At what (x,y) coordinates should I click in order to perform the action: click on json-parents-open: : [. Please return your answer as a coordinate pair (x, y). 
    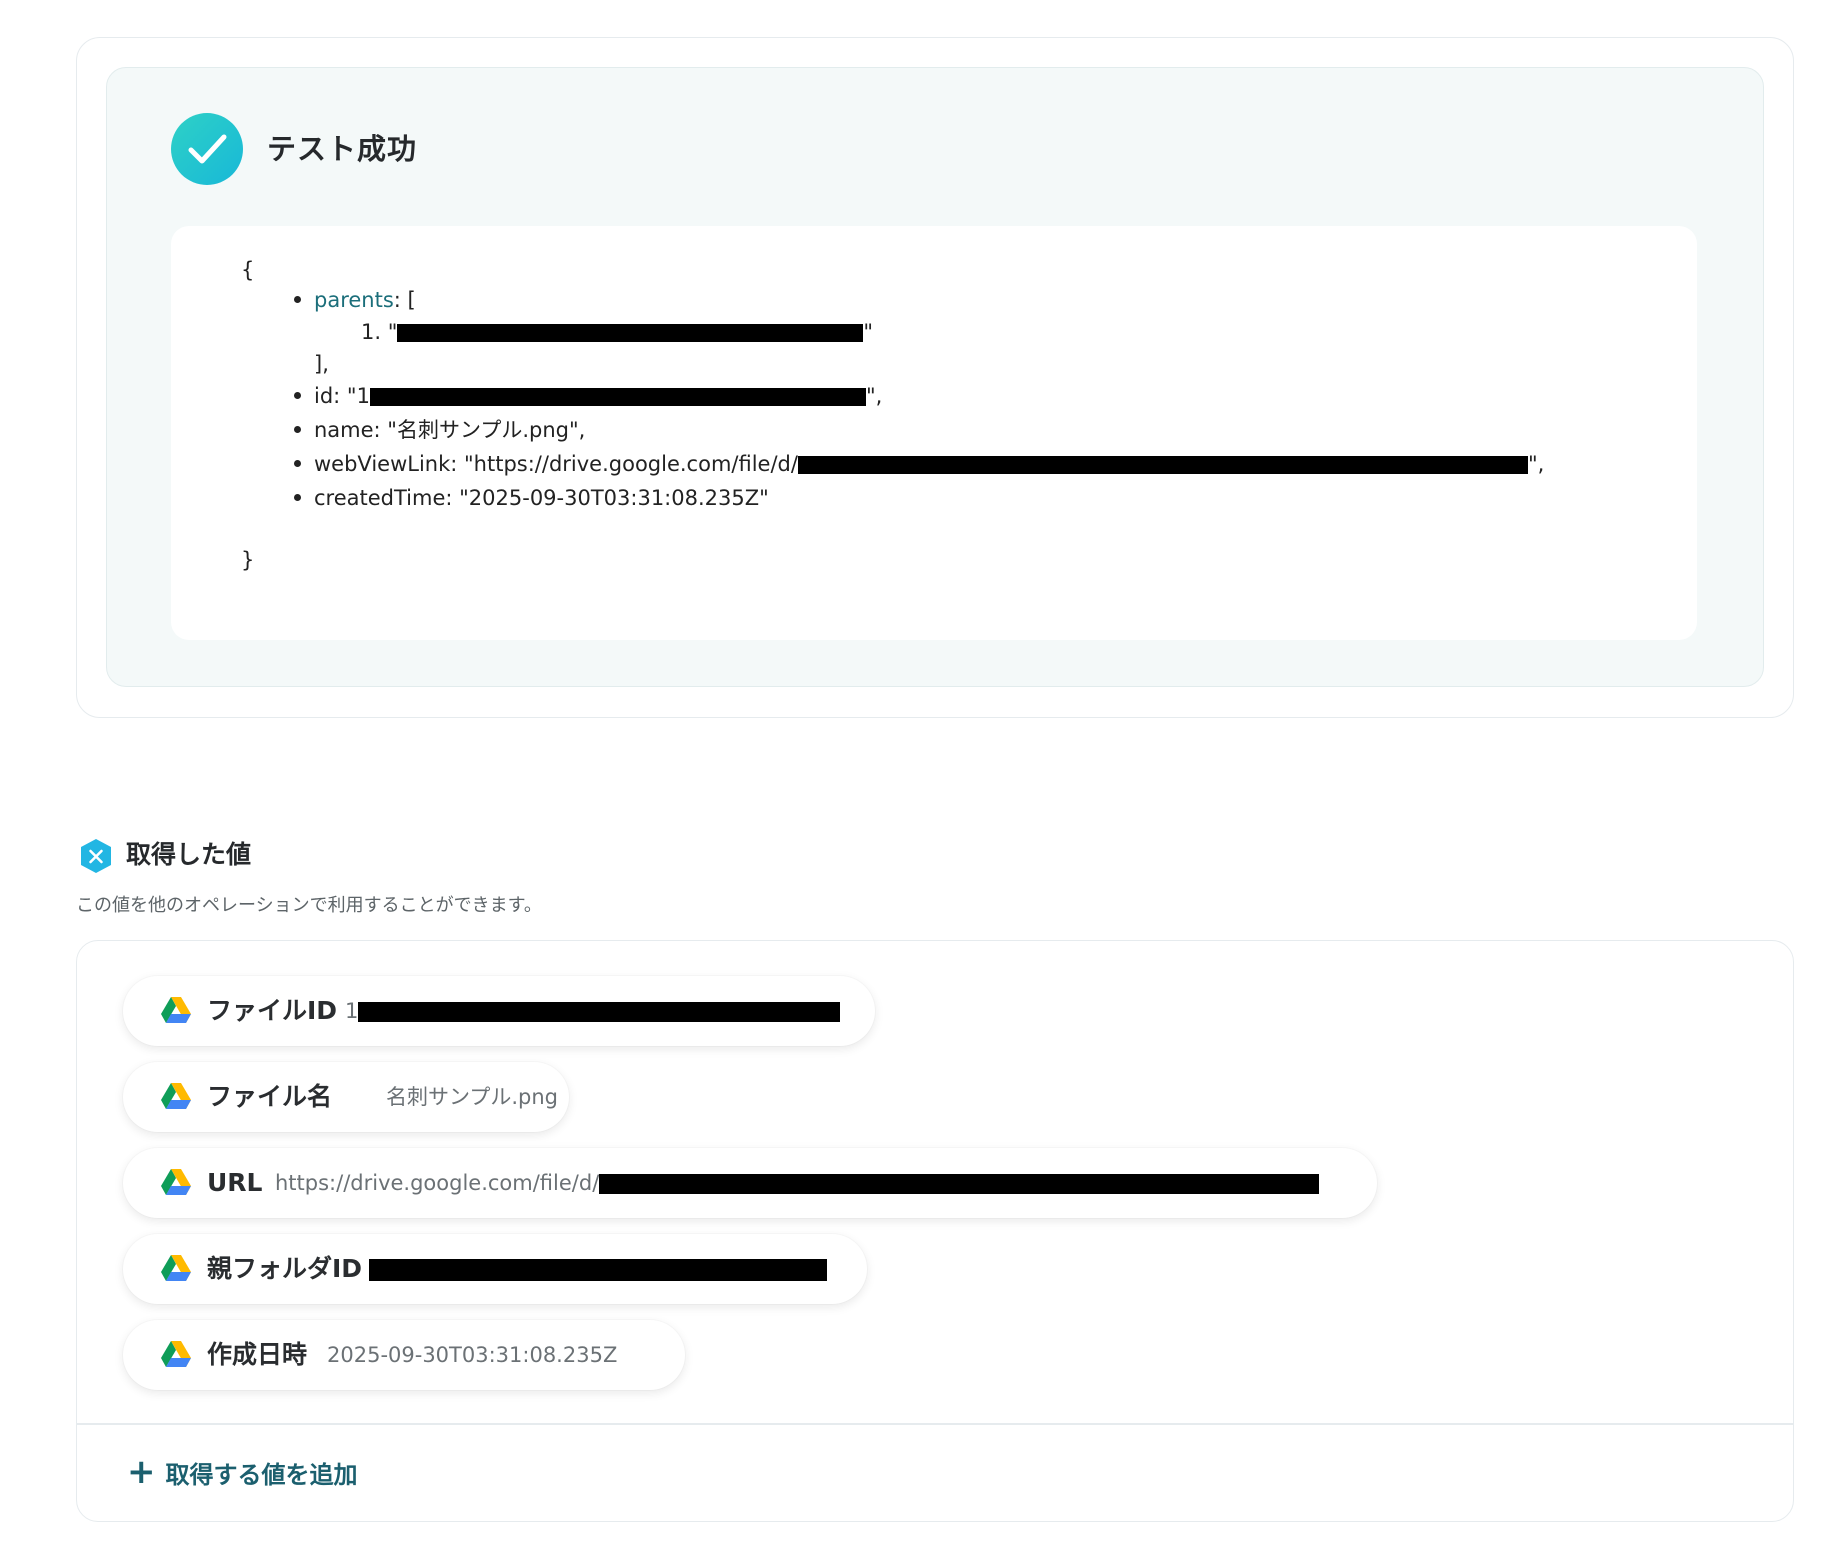
    Looking at the image, I should click on (404, 300).